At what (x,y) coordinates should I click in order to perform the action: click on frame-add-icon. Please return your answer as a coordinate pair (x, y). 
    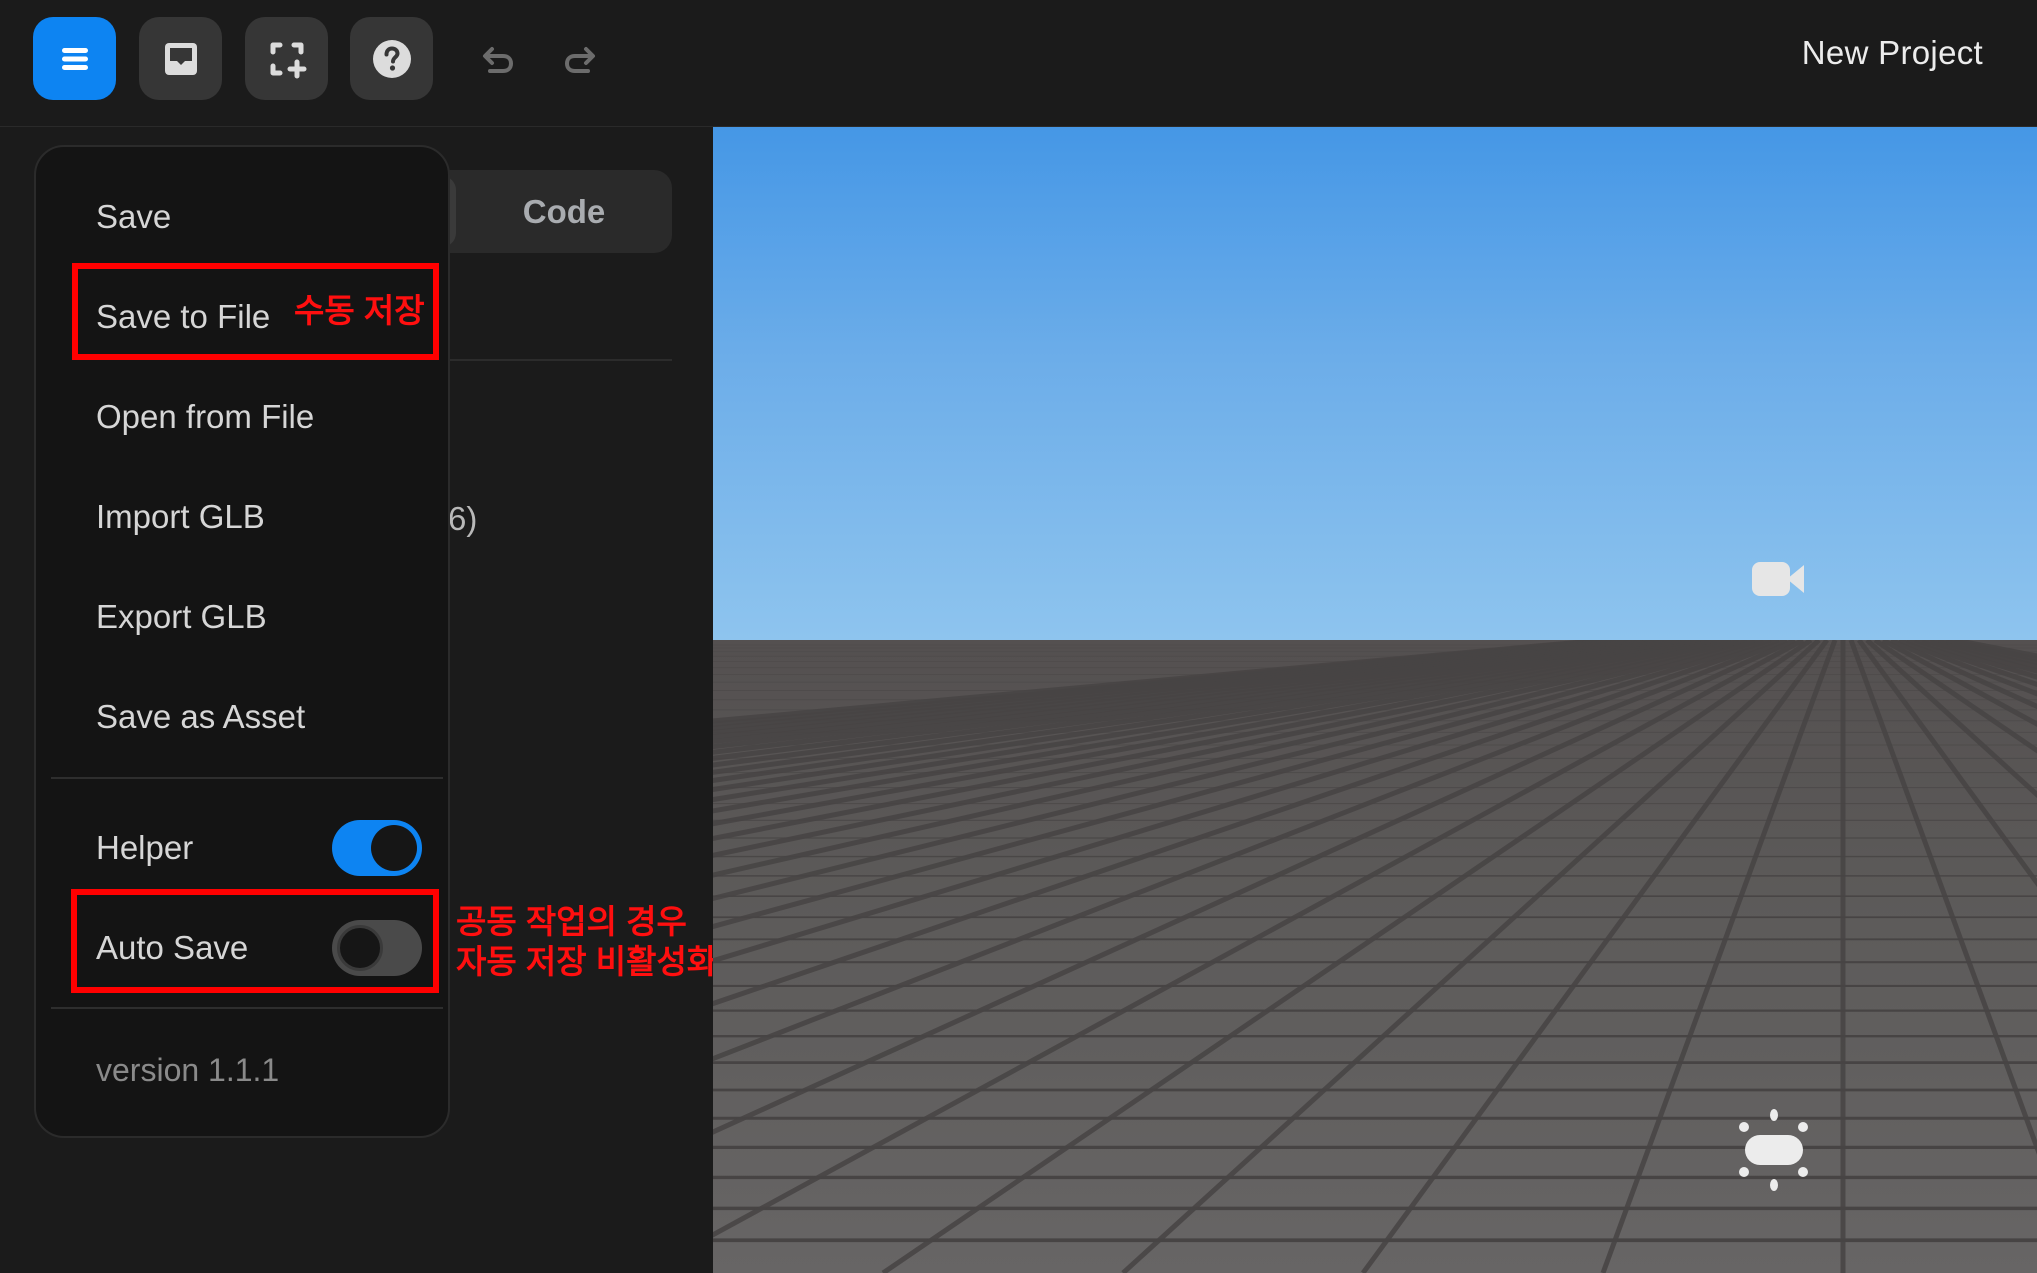
    Looking at the image, I should click on (288, 60).